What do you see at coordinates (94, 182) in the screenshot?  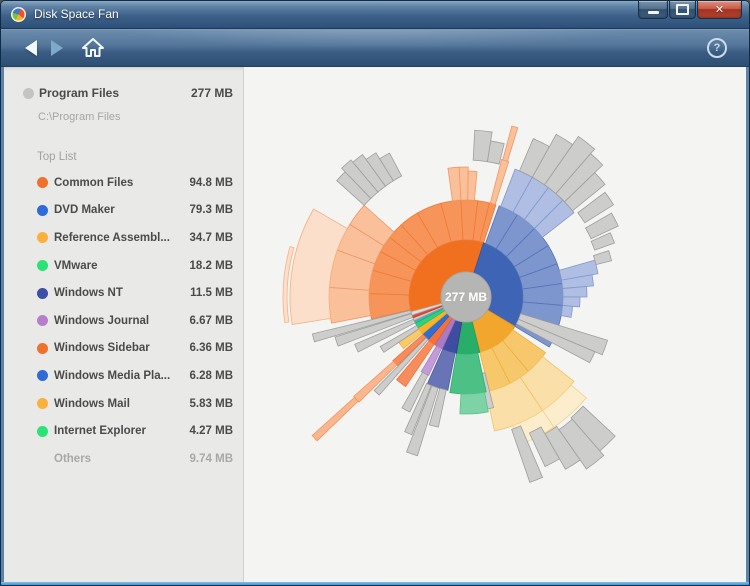 I see `top-list-item-label: Common Files` at bounding box center [94, 182].